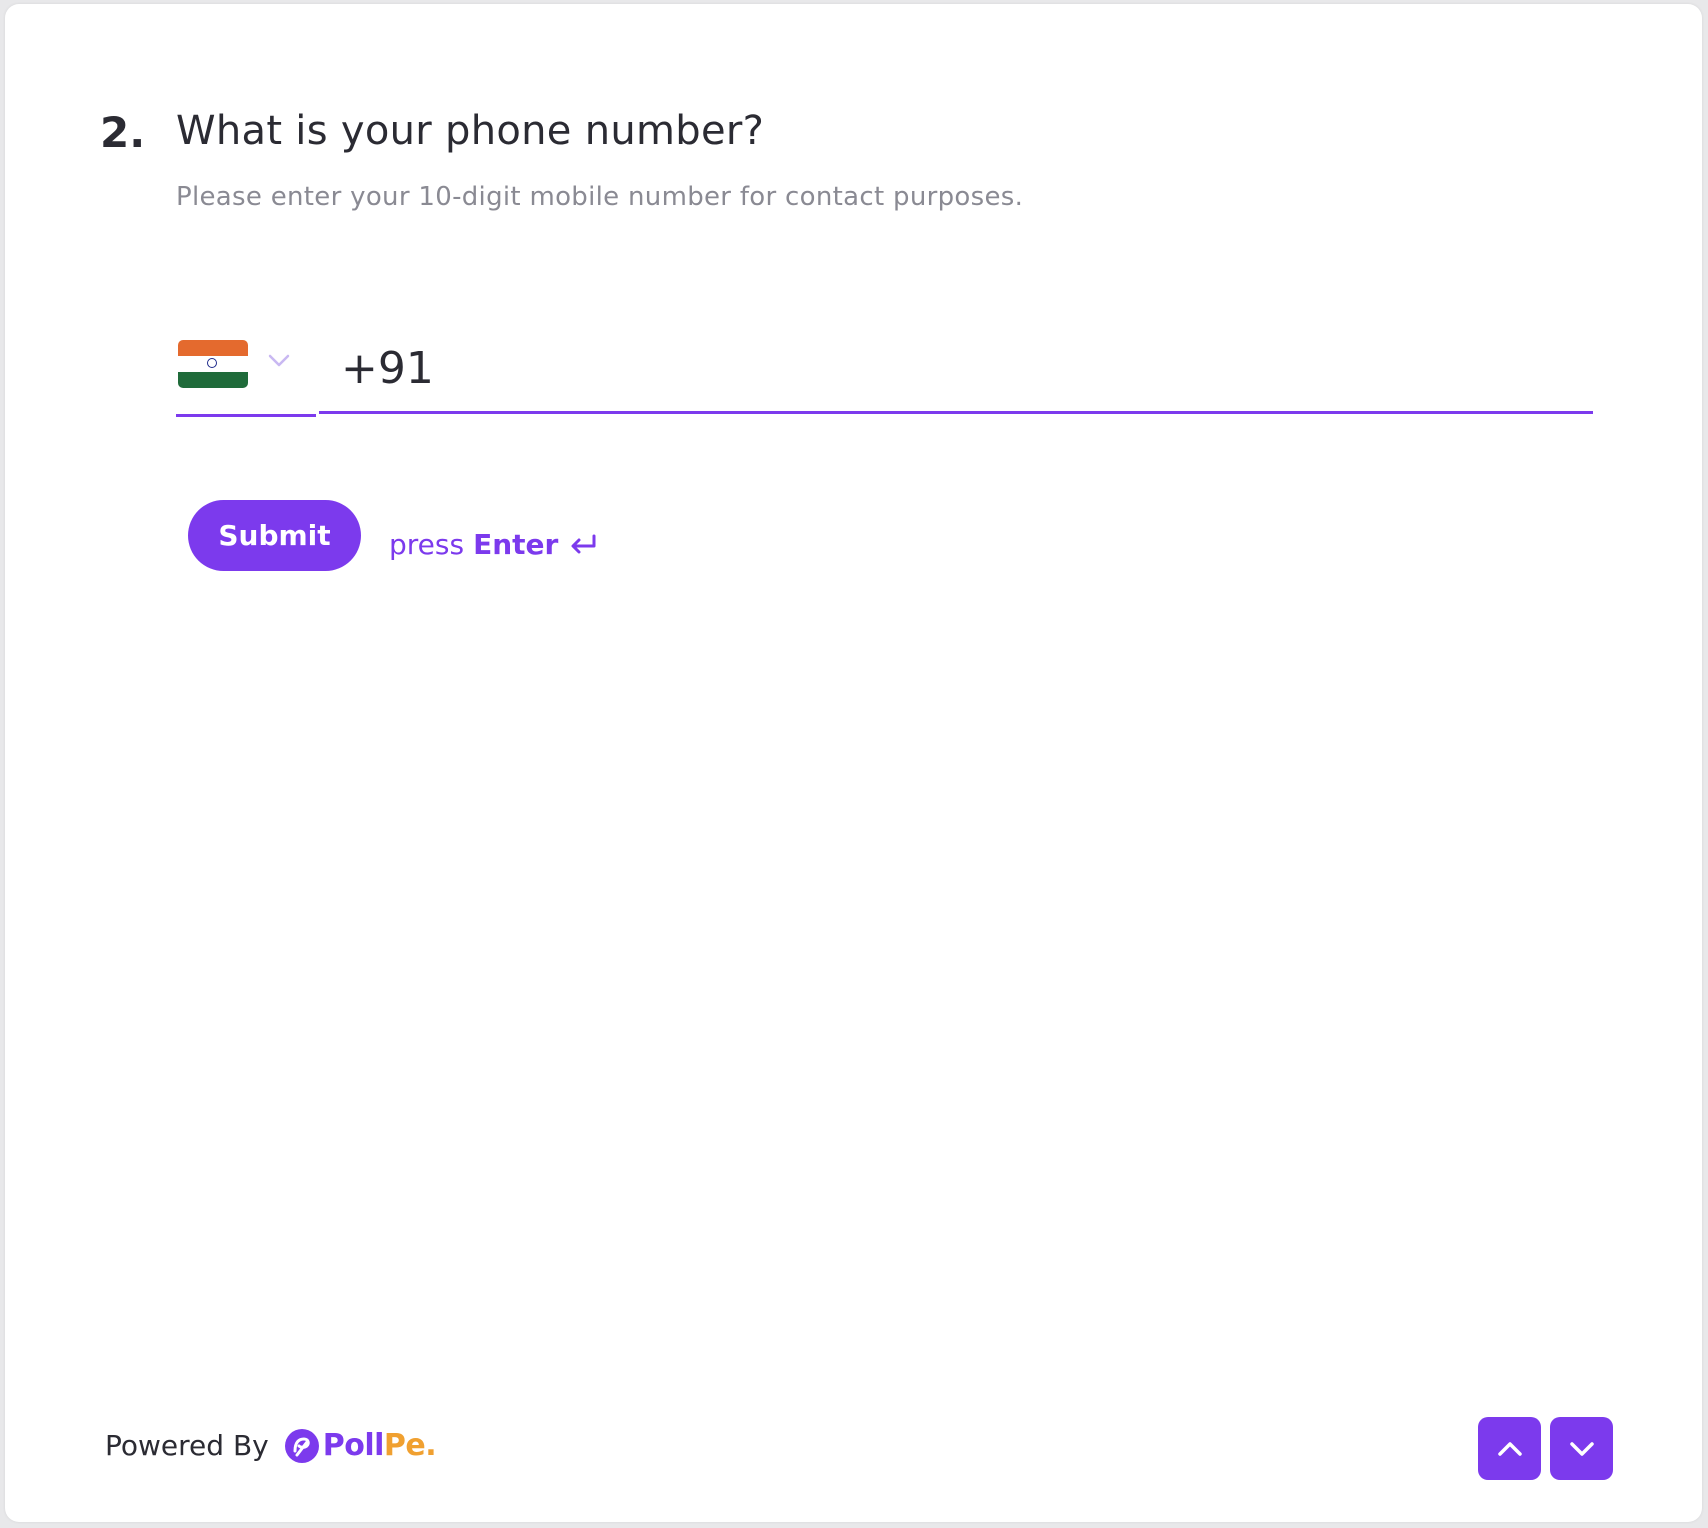 The image size is (1708, 1528). I want to click on brand-poll: Poll, so click(353, 1445).